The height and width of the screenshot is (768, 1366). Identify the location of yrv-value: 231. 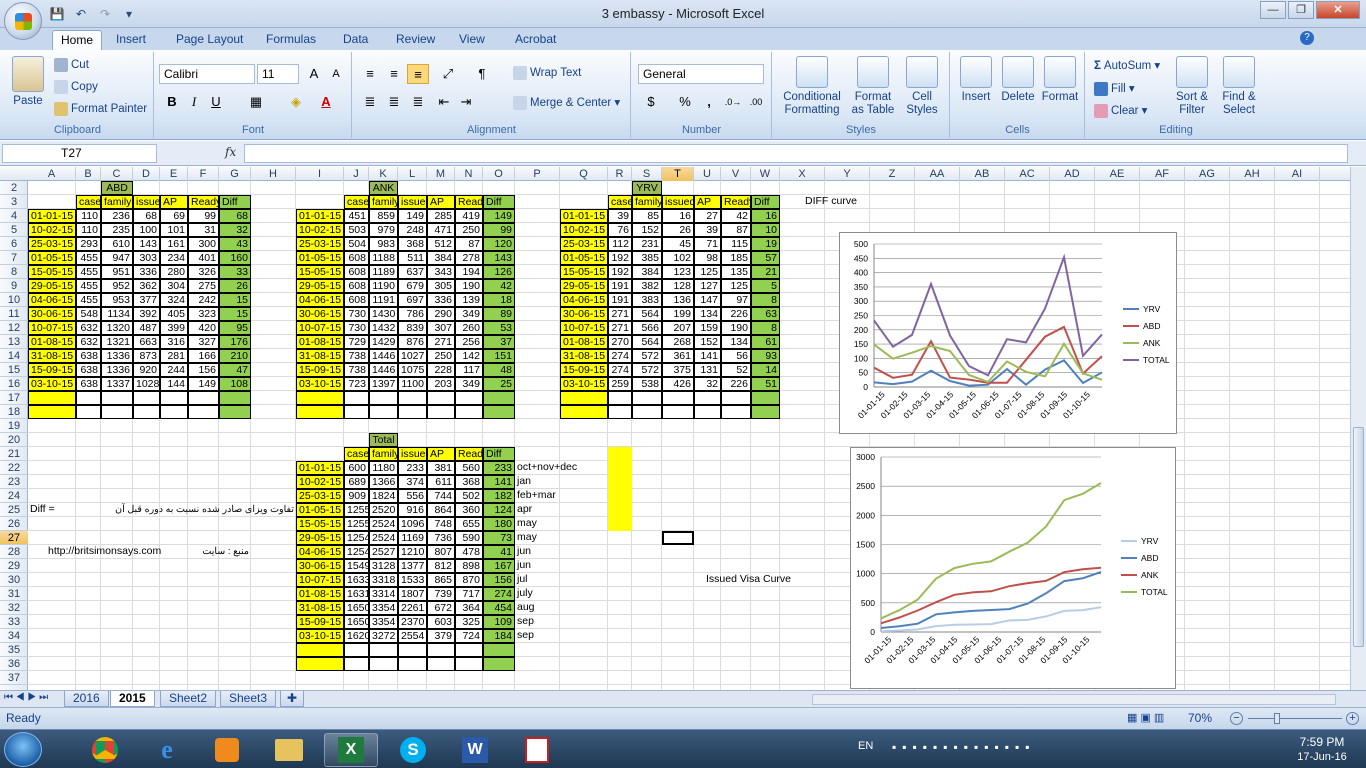
(647, 244).